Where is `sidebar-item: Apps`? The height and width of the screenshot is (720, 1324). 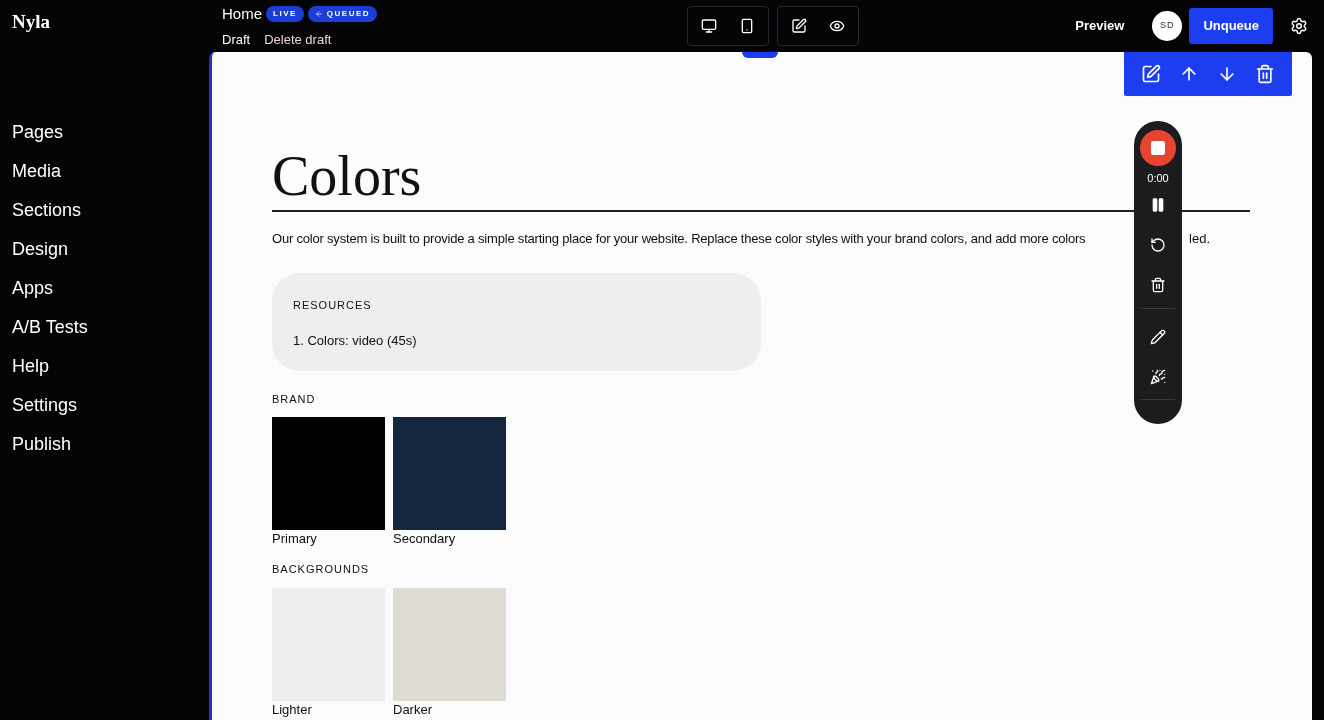
sidebar-item: Apps is located at coordinates (110, 288).